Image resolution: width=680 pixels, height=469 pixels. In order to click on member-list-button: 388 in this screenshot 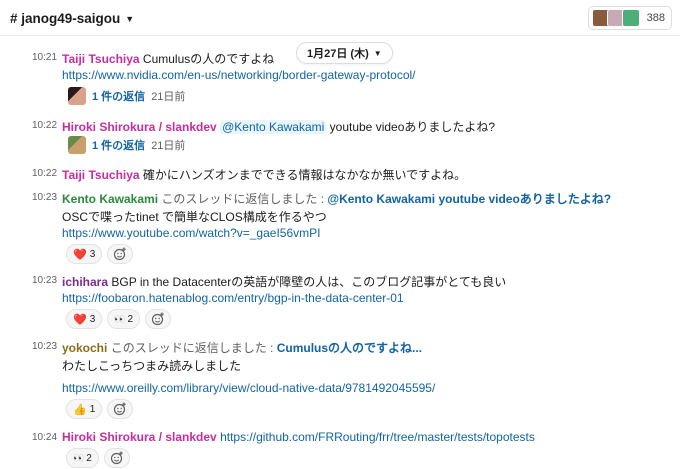, I will do `click(629, 18)`.